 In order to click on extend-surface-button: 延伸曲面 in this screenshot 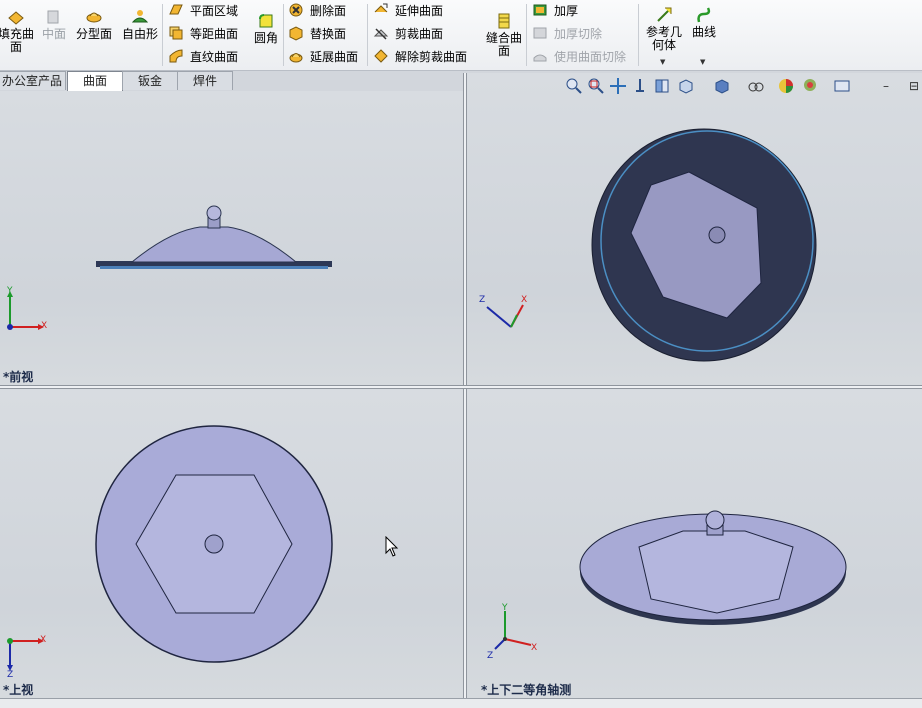, I will do `click(408, 11)`.